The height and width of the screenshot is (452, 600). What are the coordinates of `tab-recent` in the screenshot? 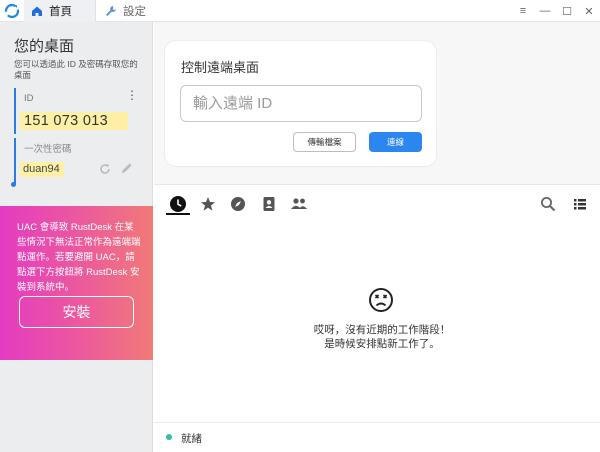 It's located at (178, 204).